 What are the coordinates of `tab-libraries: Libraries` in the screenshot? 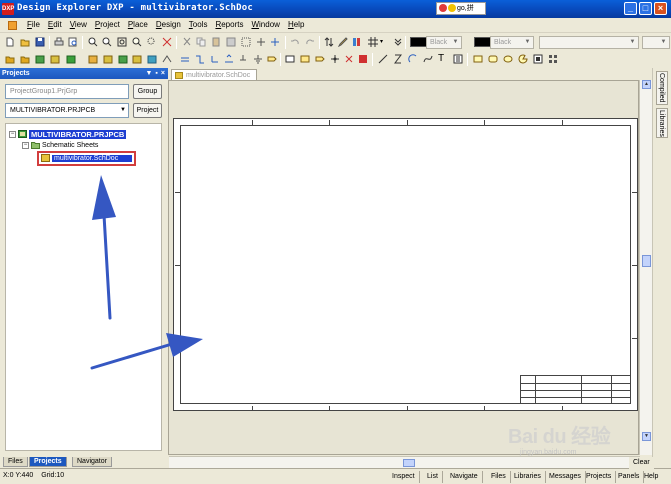 It's located at (662, 123).